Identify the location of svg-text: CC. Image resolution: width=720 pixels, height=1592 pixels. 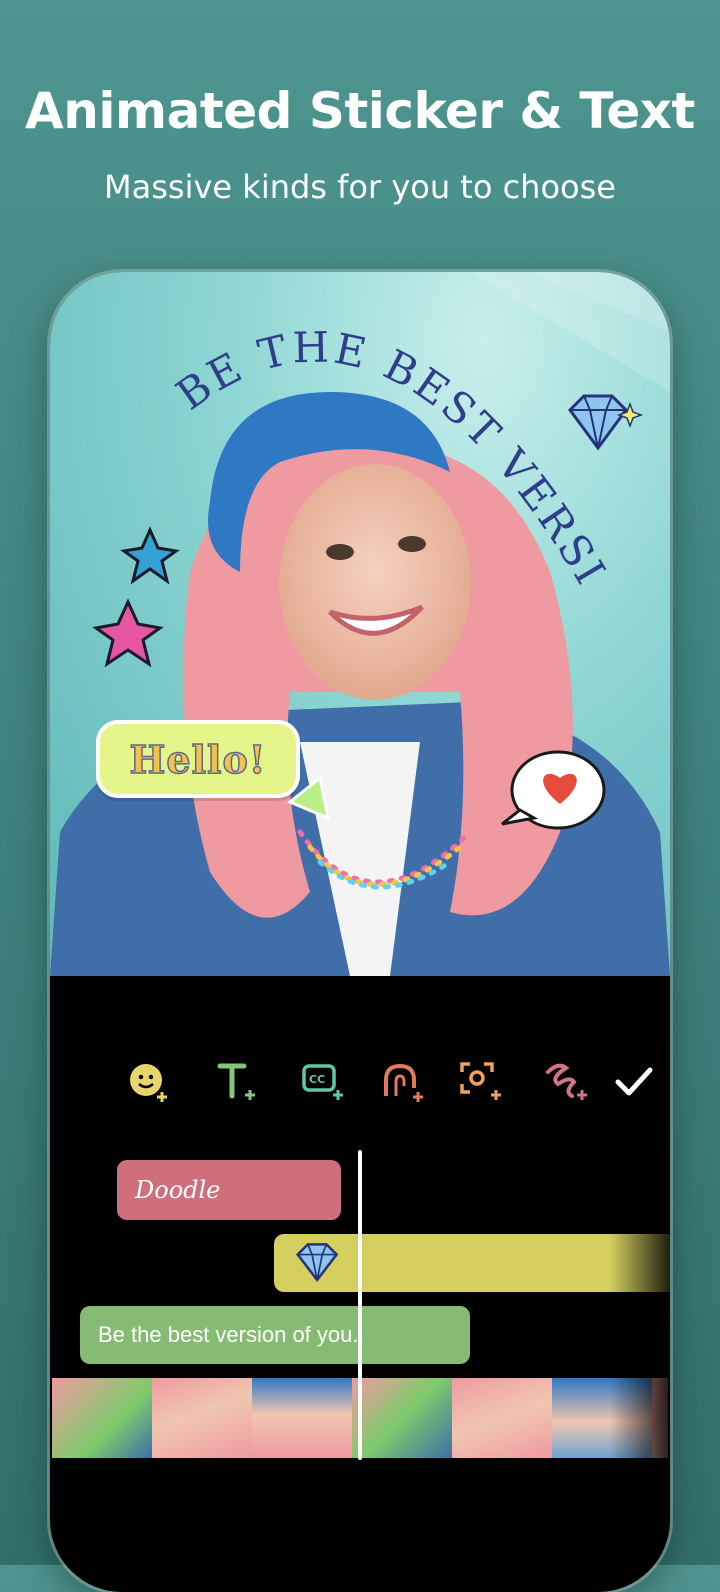
(317, 1079).